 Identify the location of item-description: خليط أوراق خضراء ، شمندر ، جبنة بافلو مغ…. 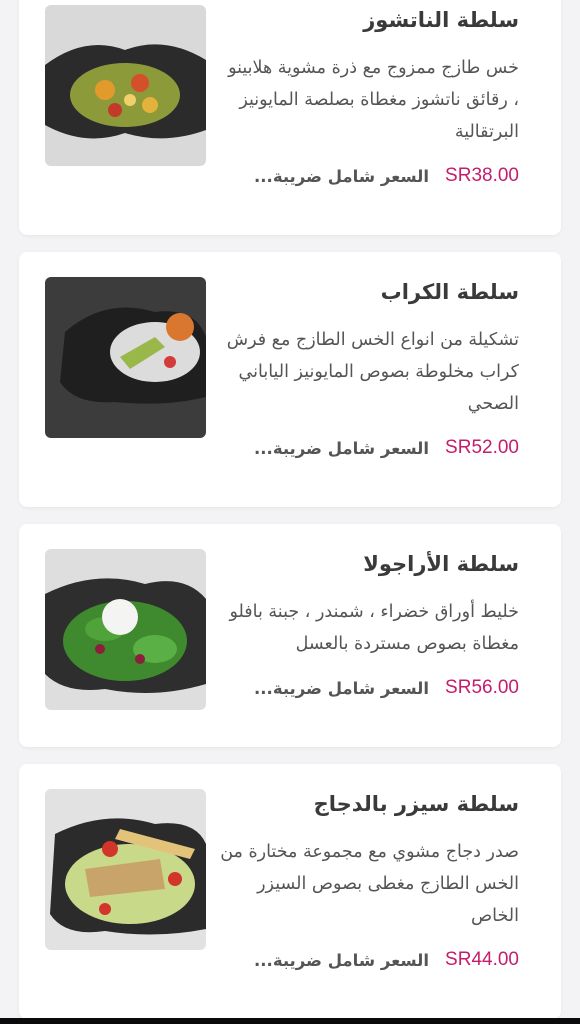
(374, 628).